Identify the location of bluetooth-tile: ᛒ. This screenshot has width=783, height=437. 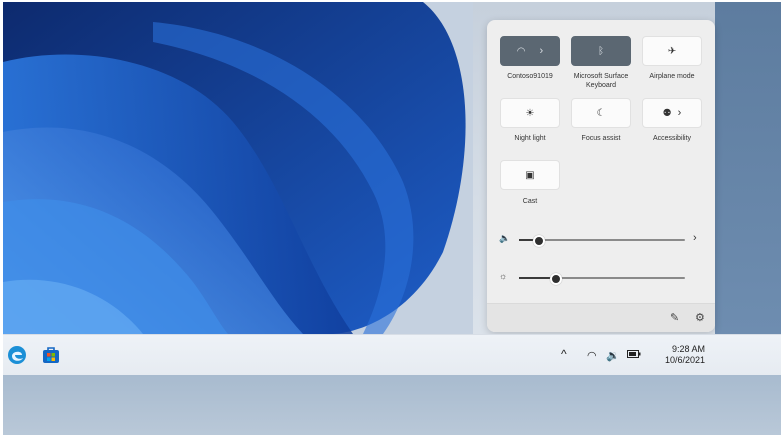
(601, 51).